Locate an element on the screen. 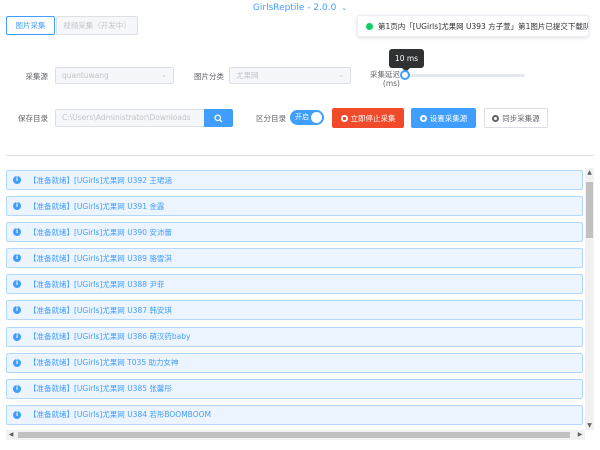 This screenshot has height=450, width=600. list-item-text: 【准备就绪】[UGirls]尤果网 U387 韩安琪 is located at coordinates (100, 310).